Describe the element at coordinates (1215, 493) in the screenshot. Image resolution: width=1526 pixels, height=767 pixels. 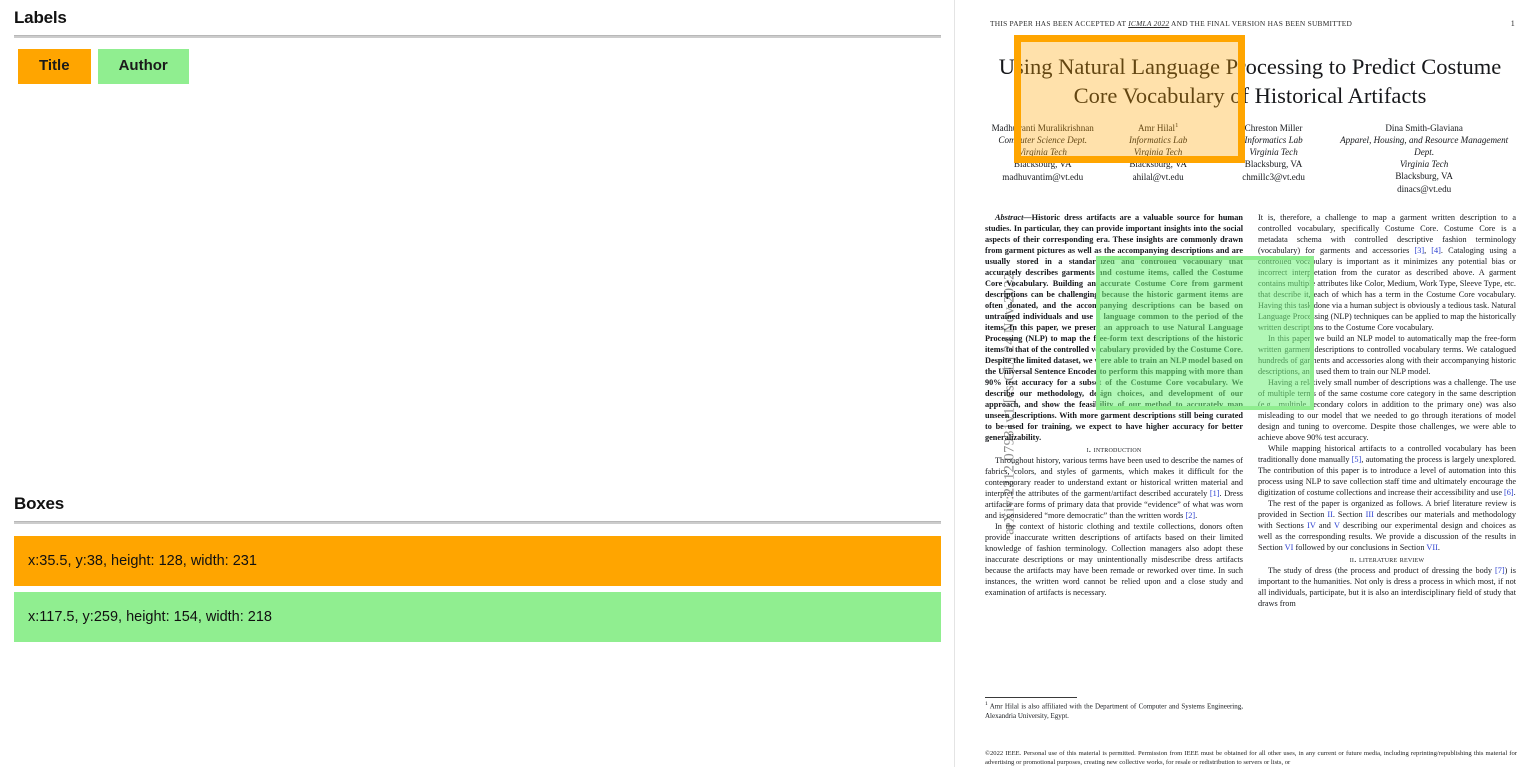
I see `citation-ref: [1]` at that location.